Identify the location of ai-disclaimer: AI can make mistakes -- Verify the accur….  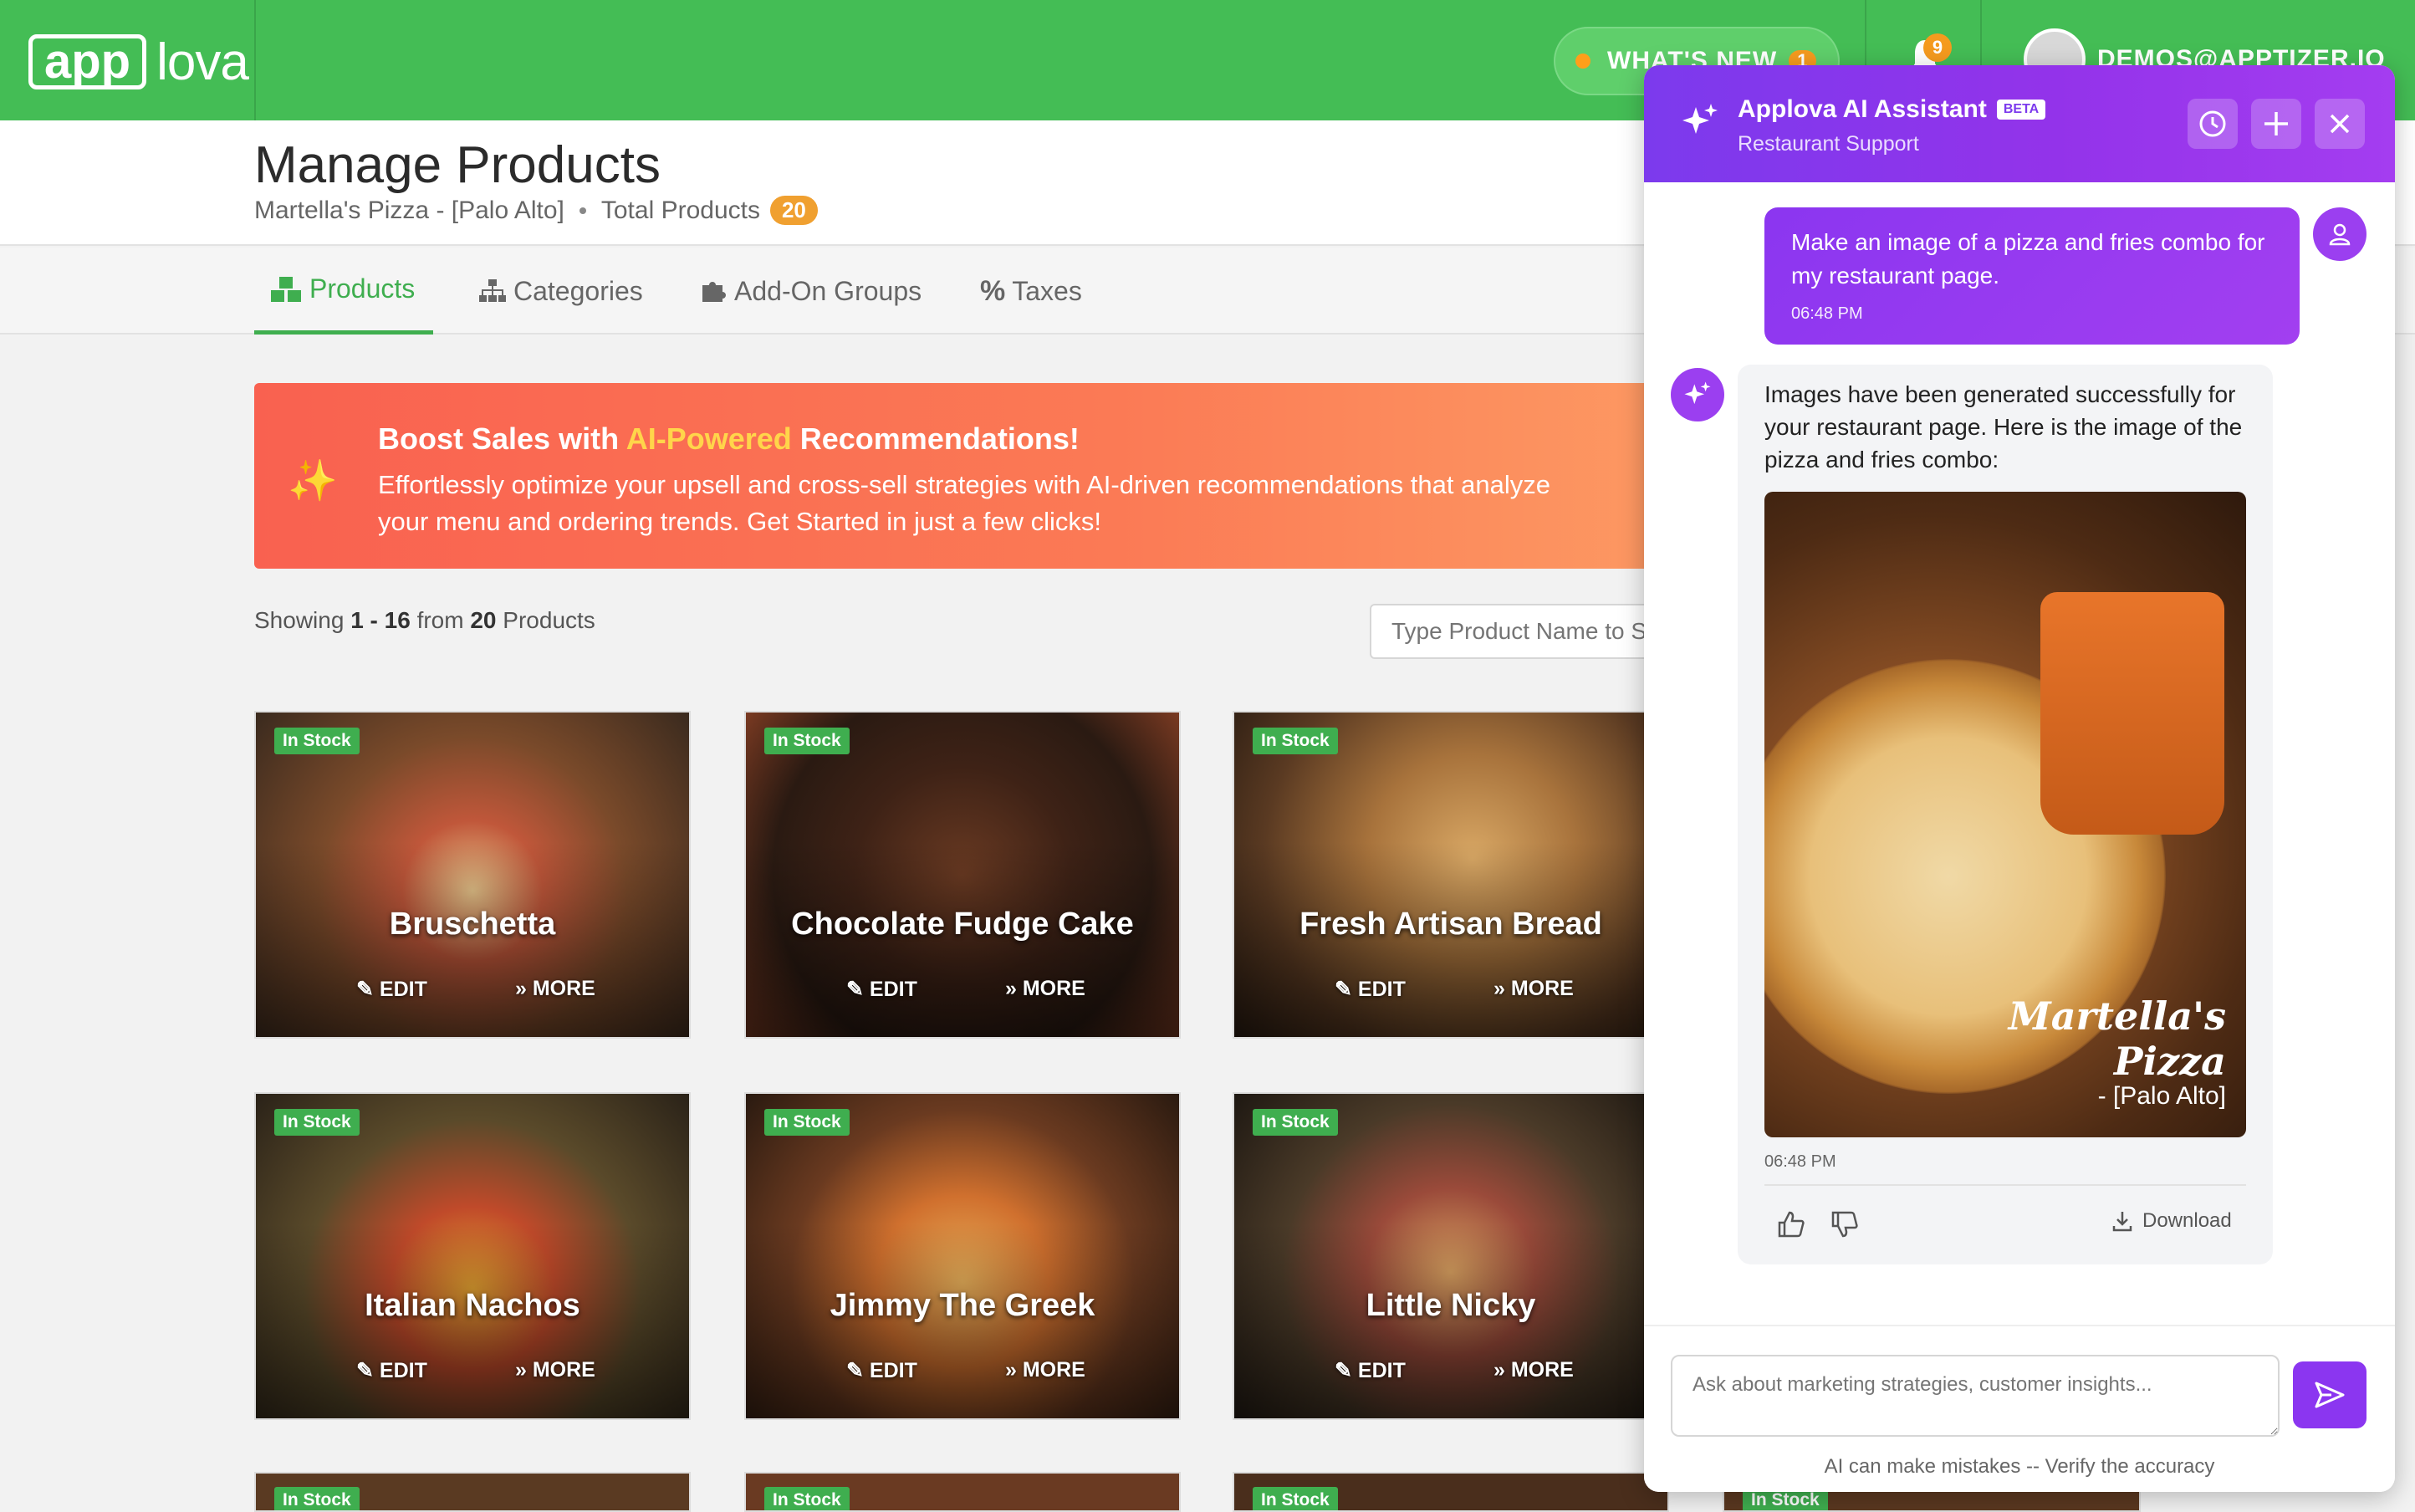
(2020, 1466).